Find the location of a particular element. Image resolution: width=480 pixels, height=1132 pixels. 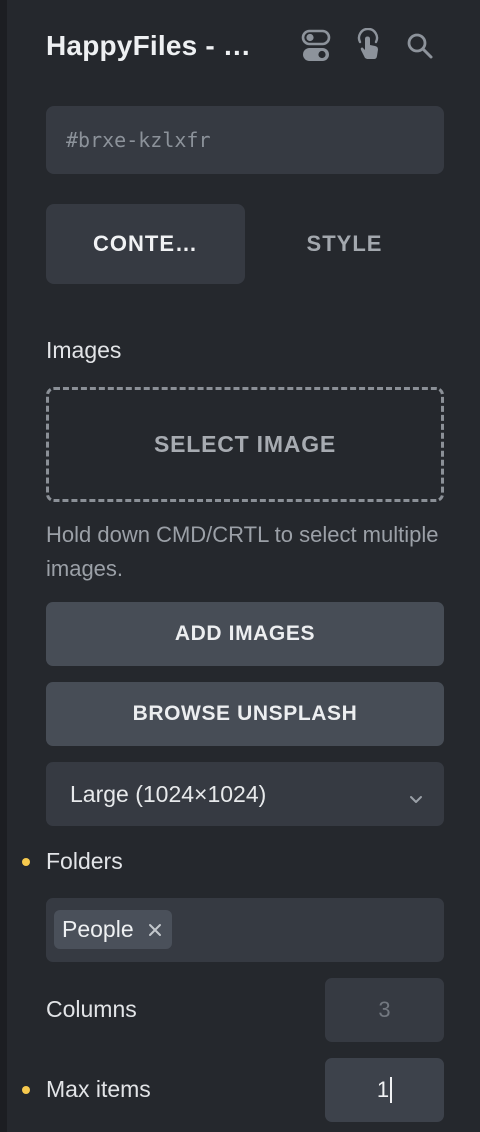

browse-unsplash-button: BROWSE UNSPLASH is located at coordinates (245, 714).